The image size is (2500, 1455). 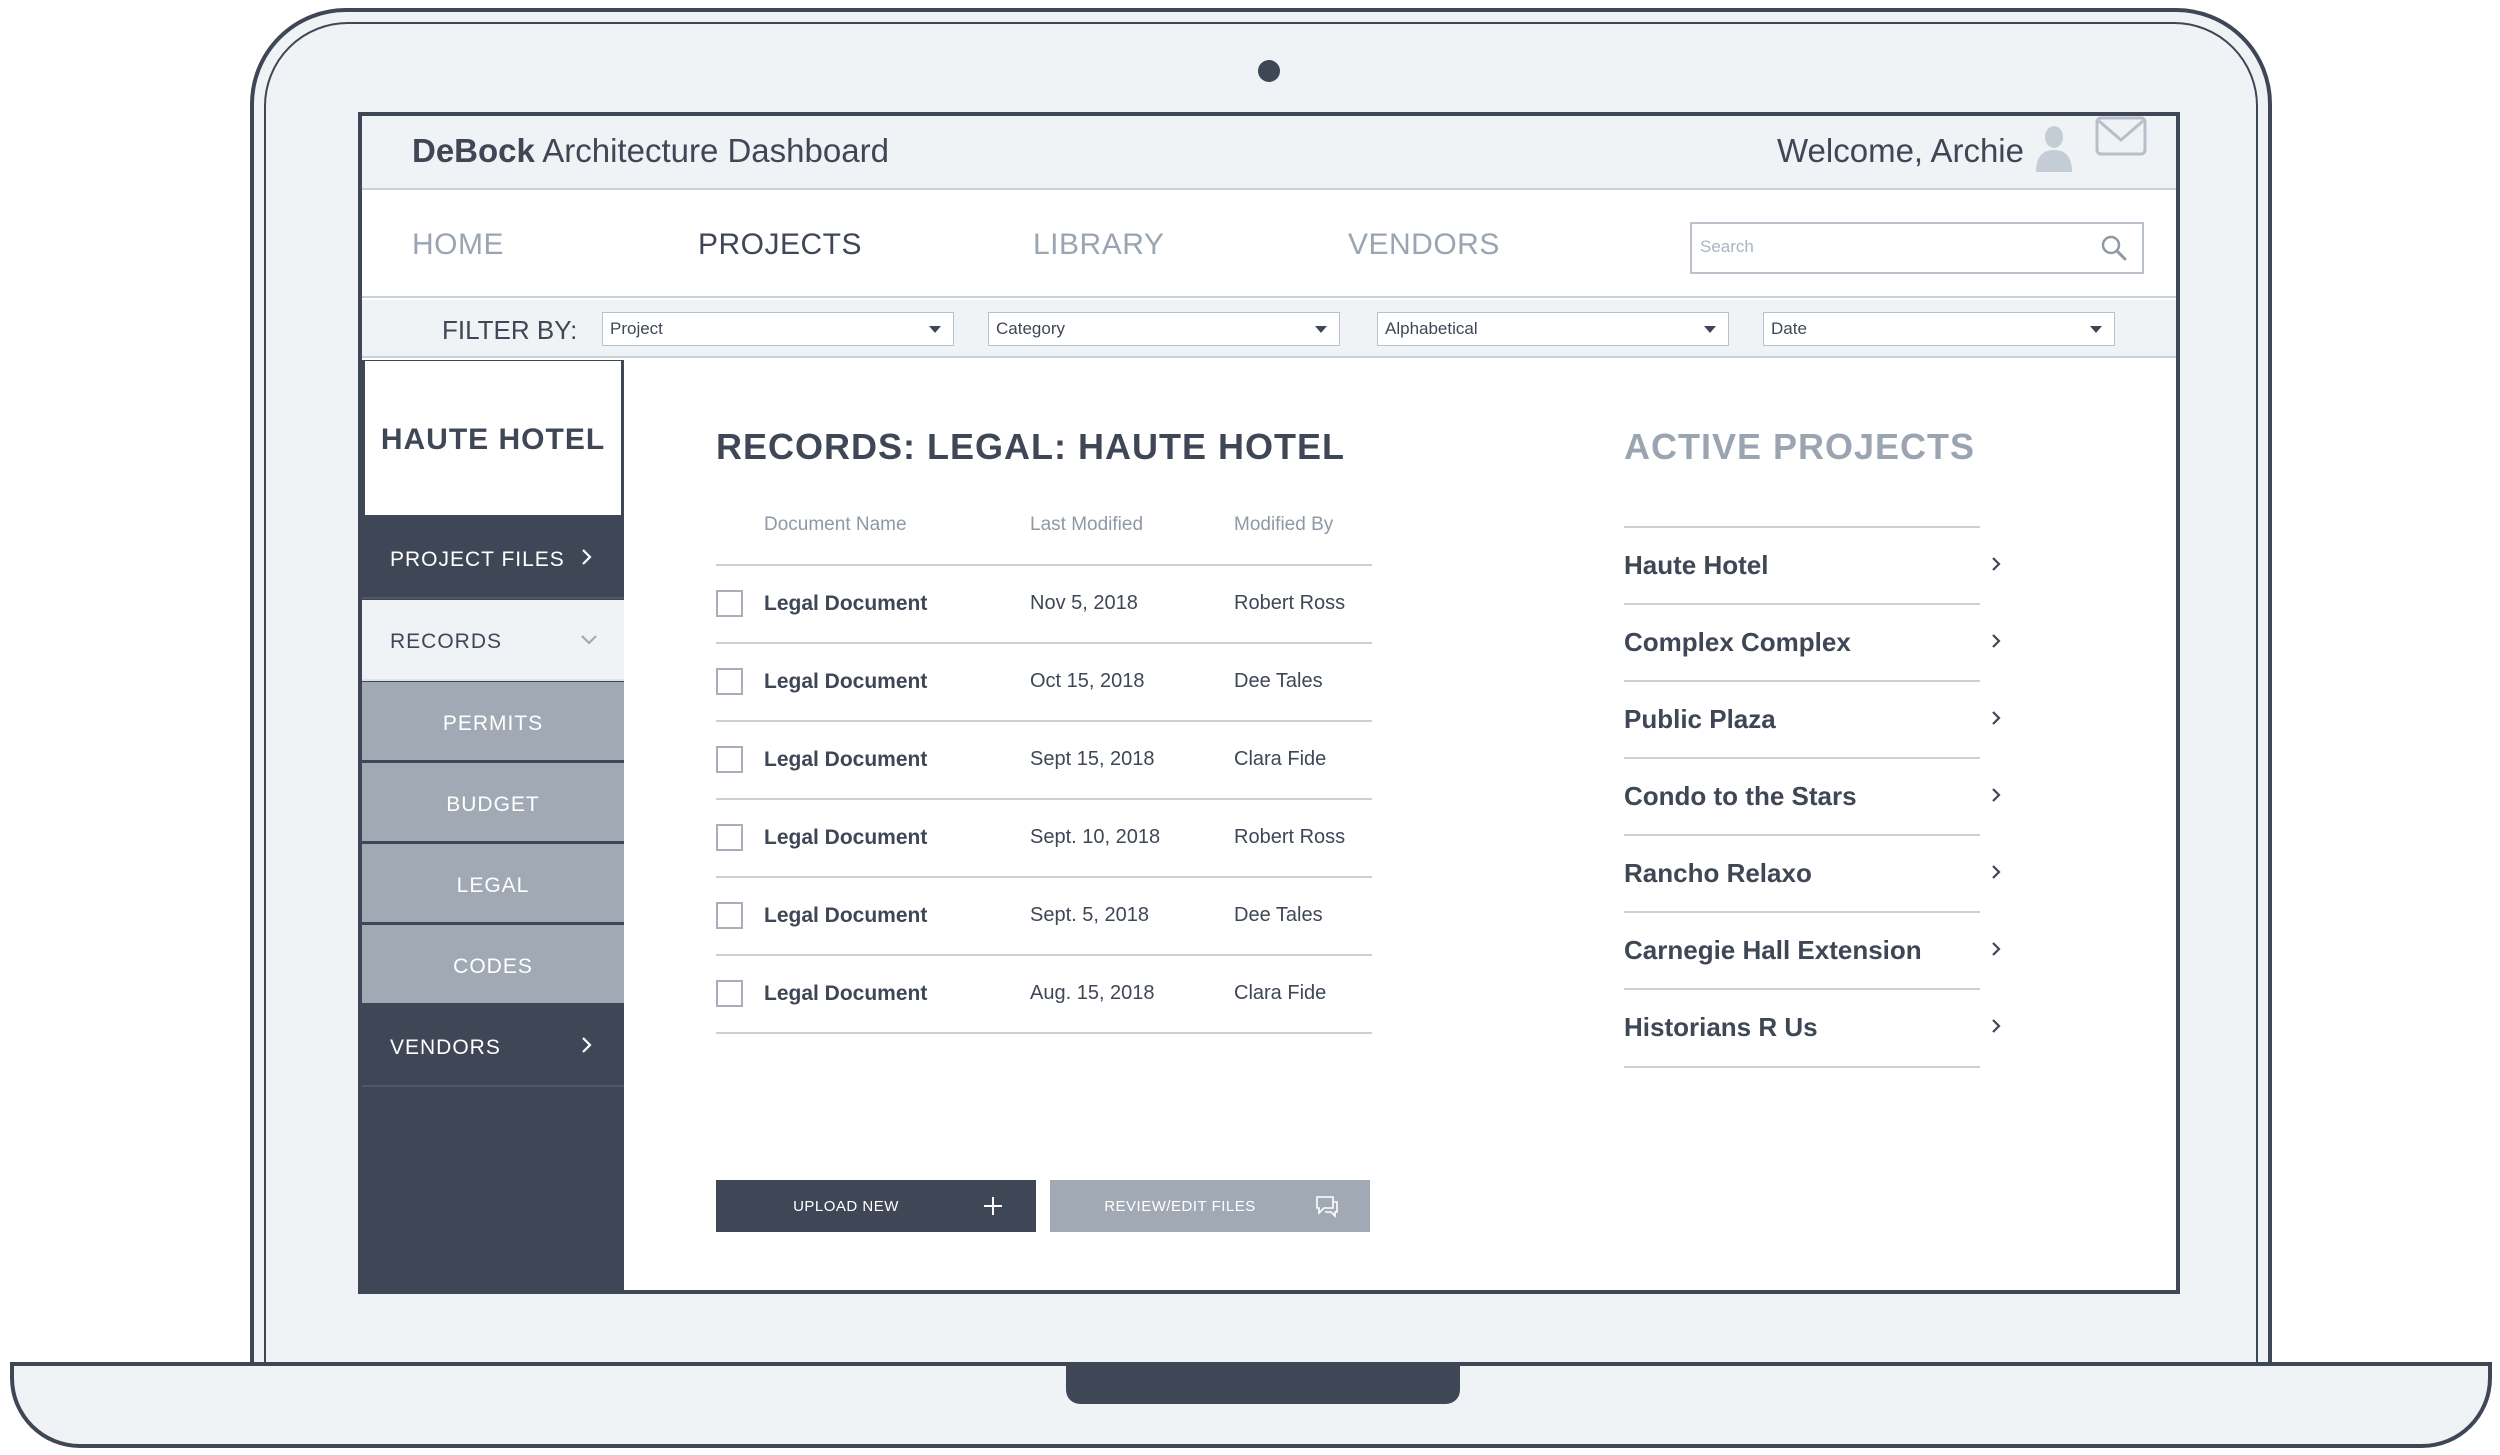 I want to click on upload-new-button: UPLOAD NEW, so click(x=876, y=1206).